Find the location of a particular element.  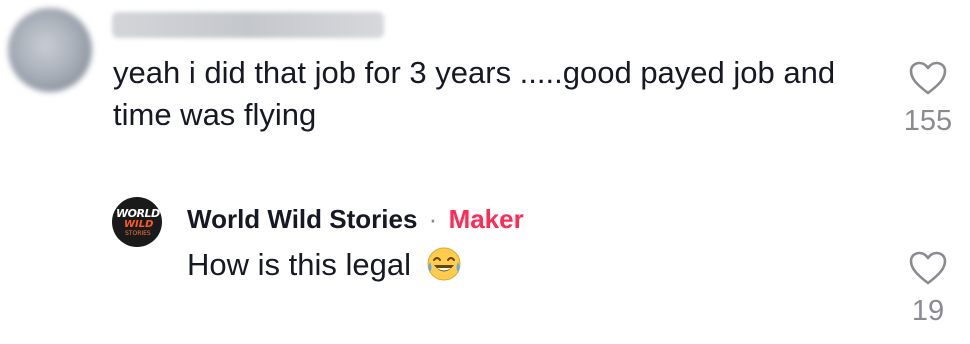

commenter-name-redacted is located at coordinates (248, 25).